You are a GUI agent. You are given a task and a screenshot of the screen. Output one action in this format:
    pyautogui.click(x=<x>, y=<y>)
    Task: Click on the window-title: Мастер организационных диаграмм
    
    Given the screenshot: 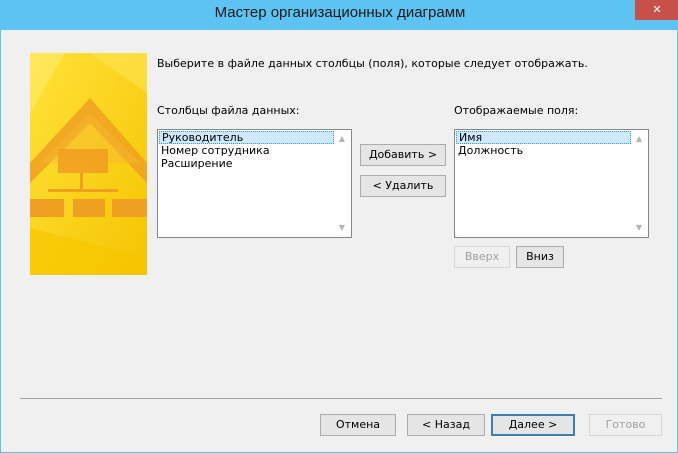 What is the action you would take?
    pyautogui.click(x=340, y=12)
    